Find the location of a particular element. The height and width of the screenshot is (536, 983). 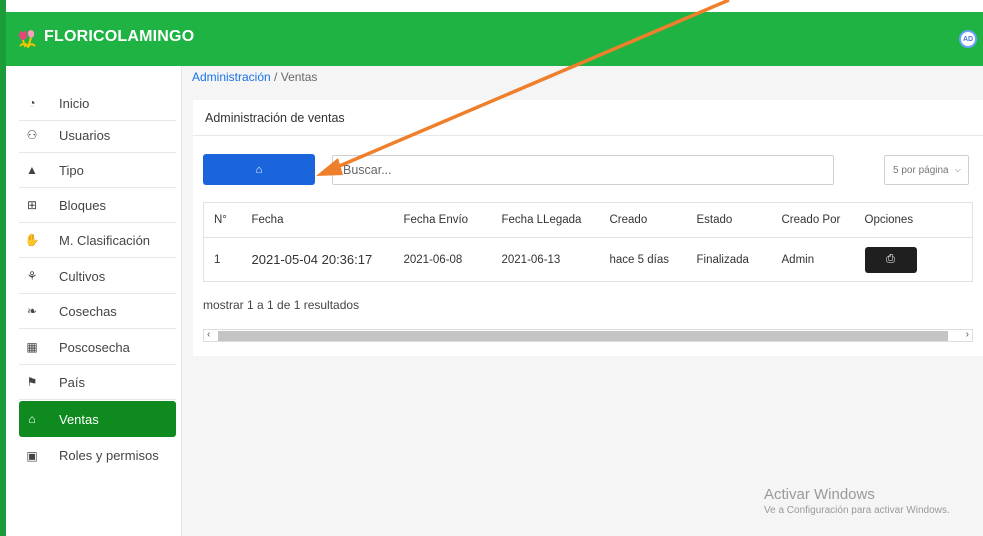

print-button: ⎙ is located at coordinates (890, 259).